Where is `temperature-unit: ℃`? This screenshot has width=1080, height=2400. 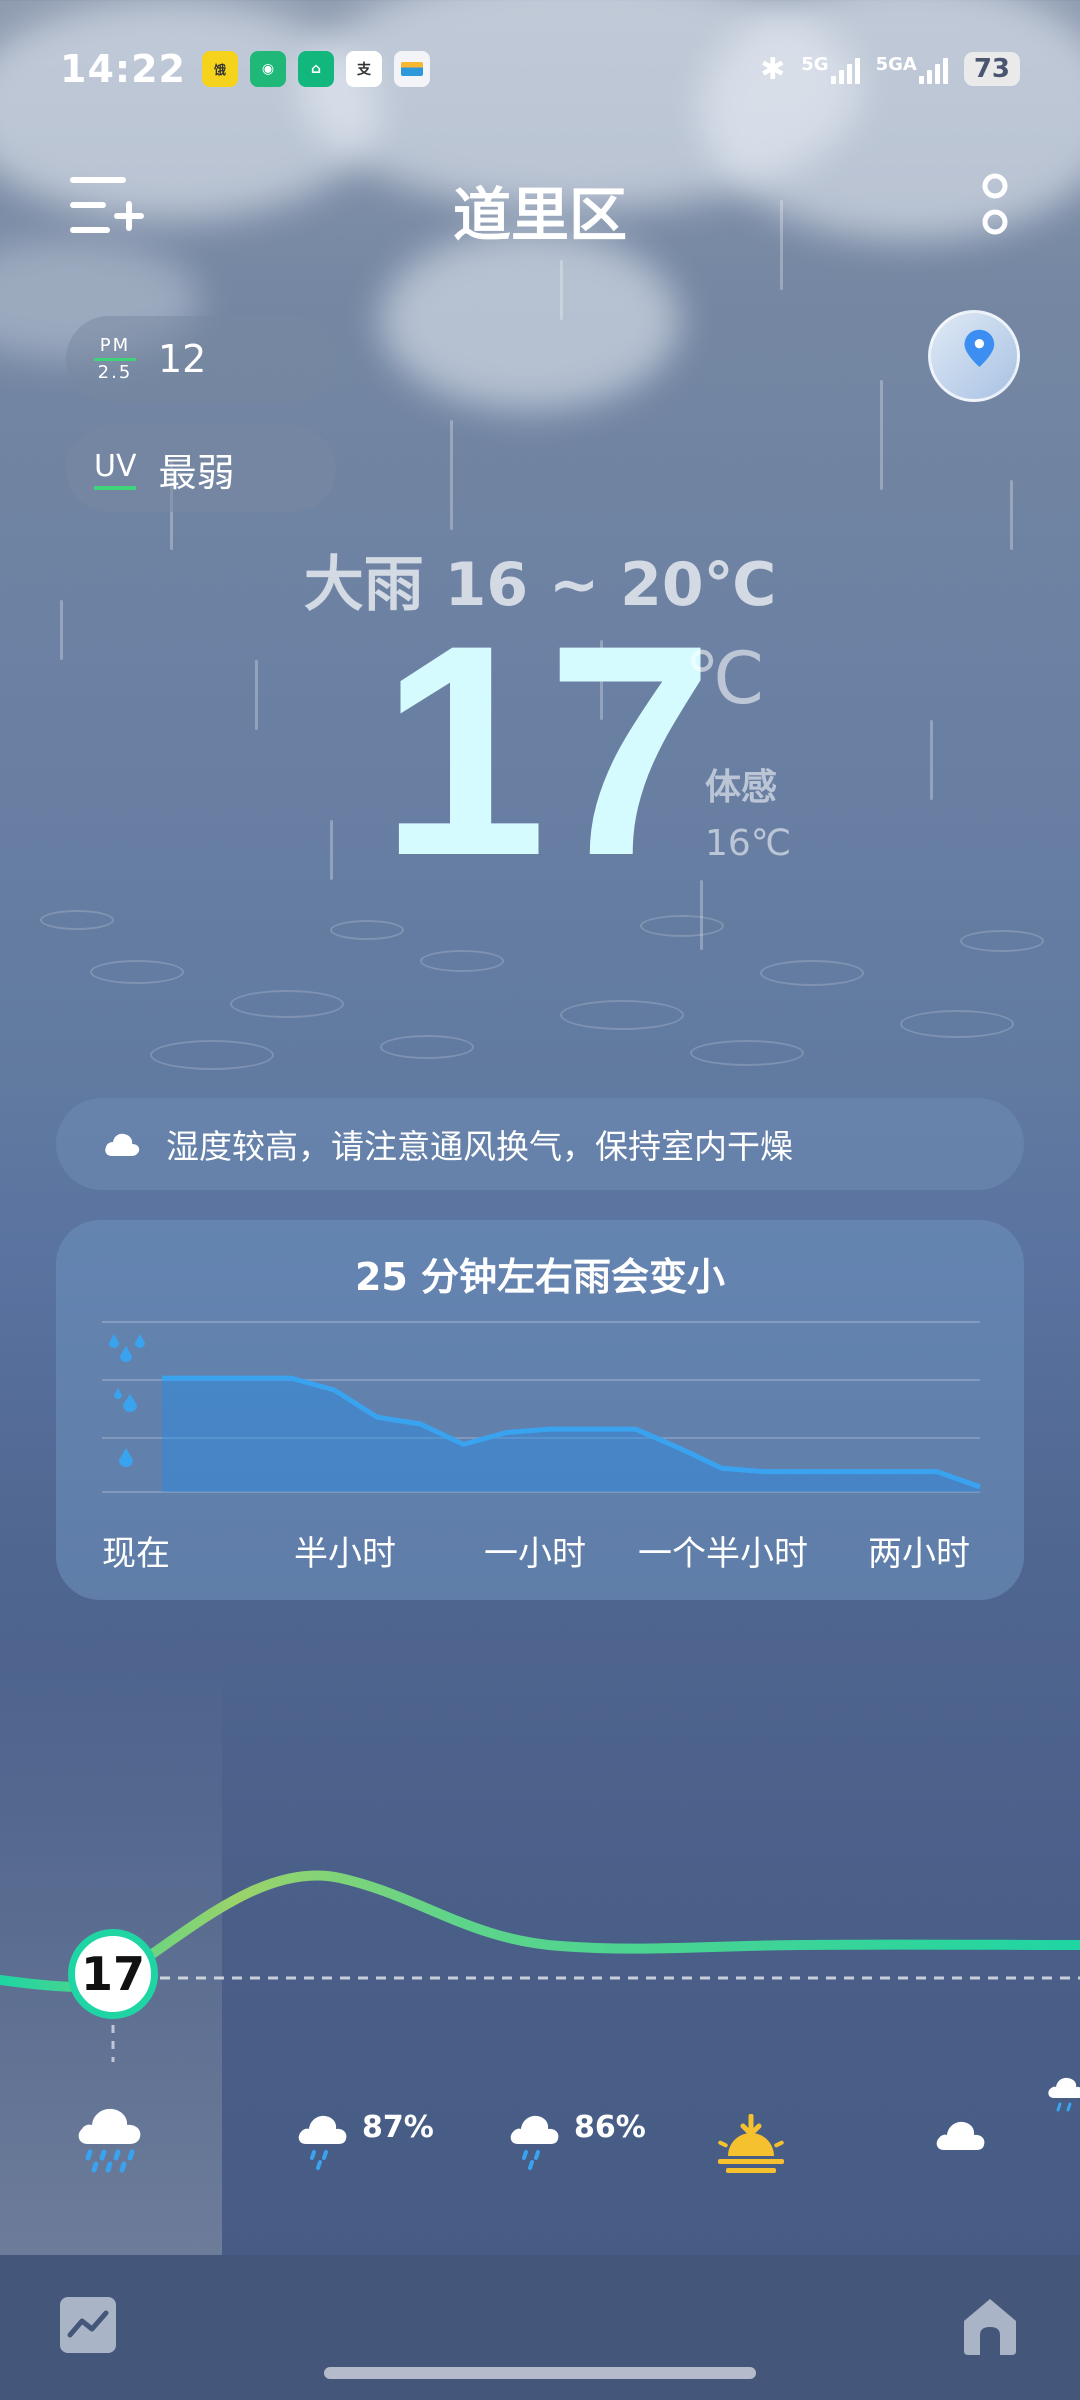 temperature-unit: ℃ is located at coordinates (724, 678).